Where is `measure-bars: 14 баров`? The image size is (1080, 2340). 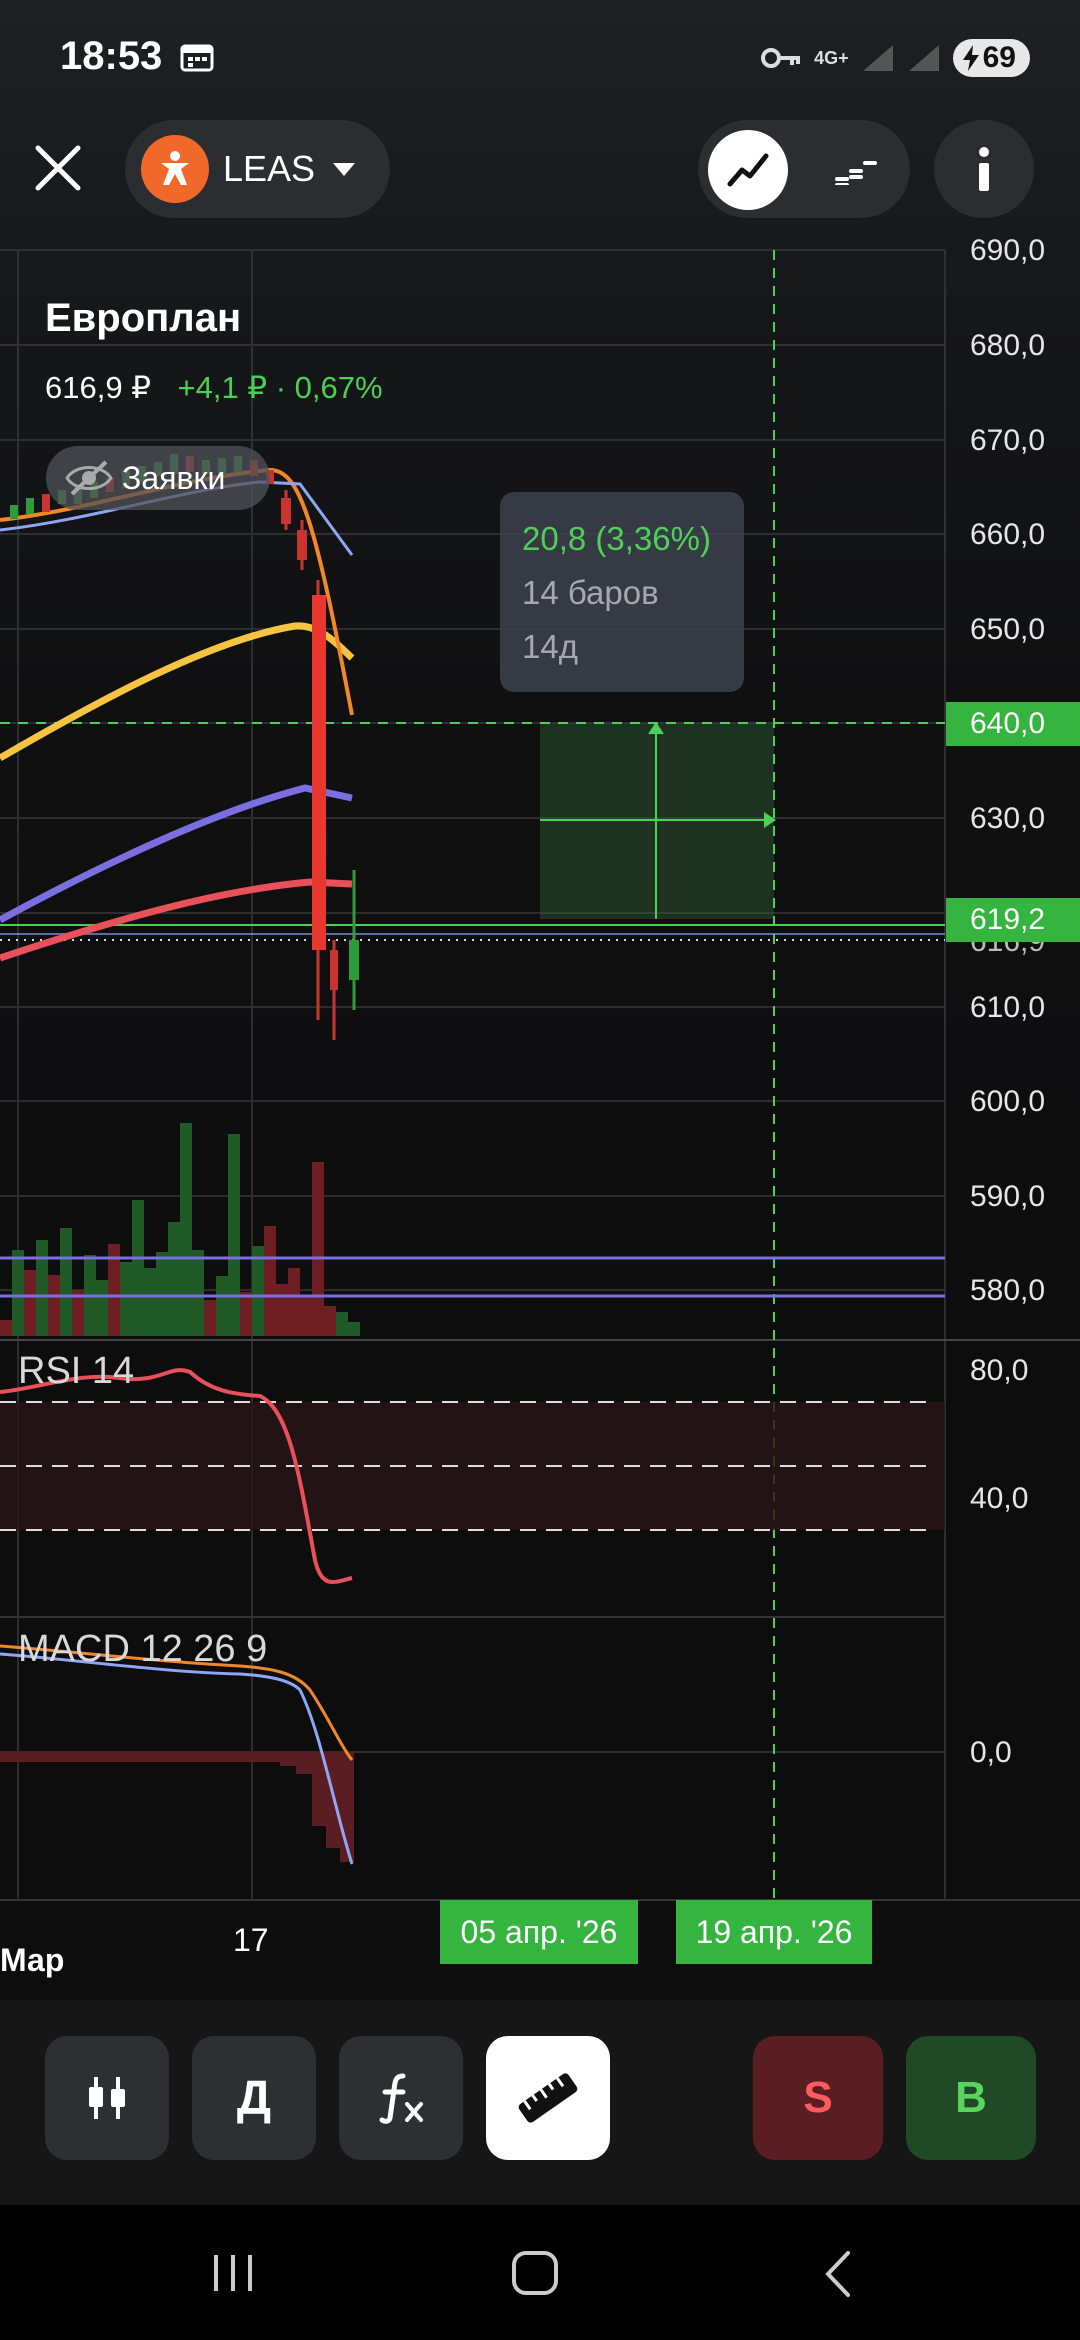
measure-bars: 14 баров is located at coordinates (590, 592).